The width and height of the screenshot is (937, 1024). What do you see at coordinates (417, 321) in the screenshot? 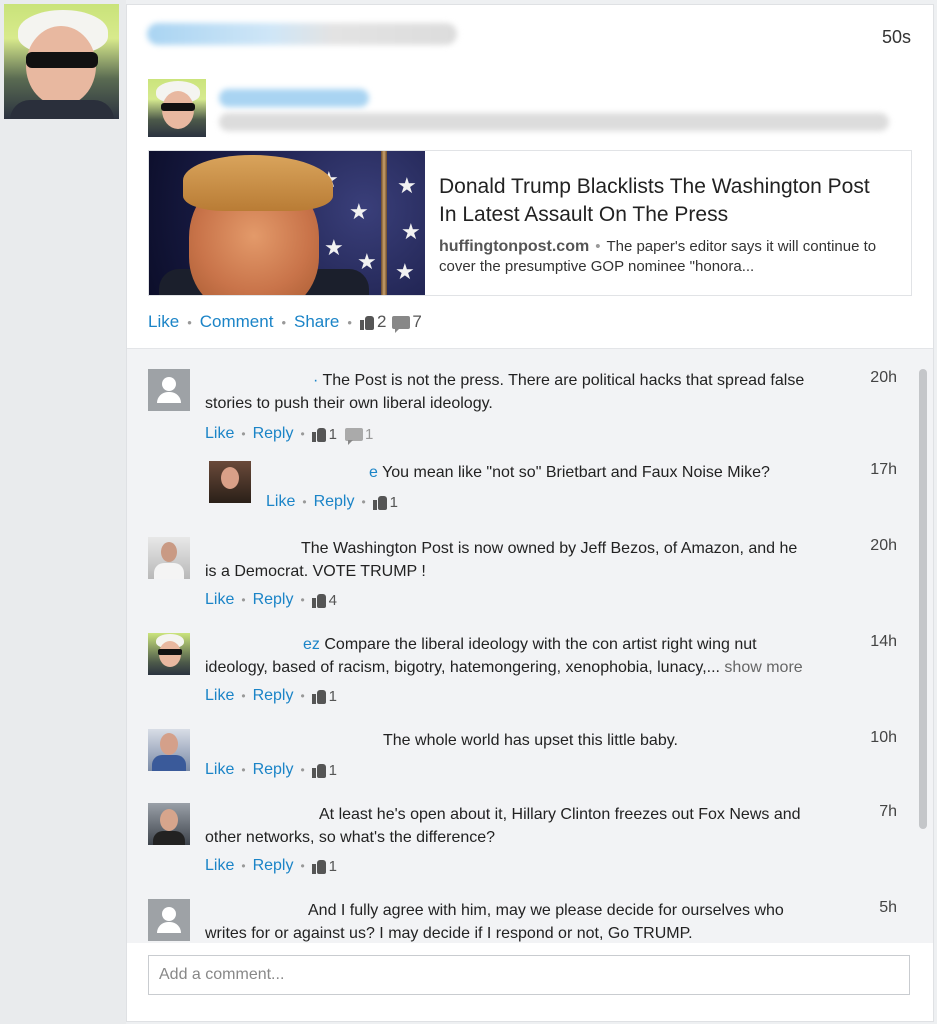
I see `comments-count: 7` at bounding box center [417, 321].